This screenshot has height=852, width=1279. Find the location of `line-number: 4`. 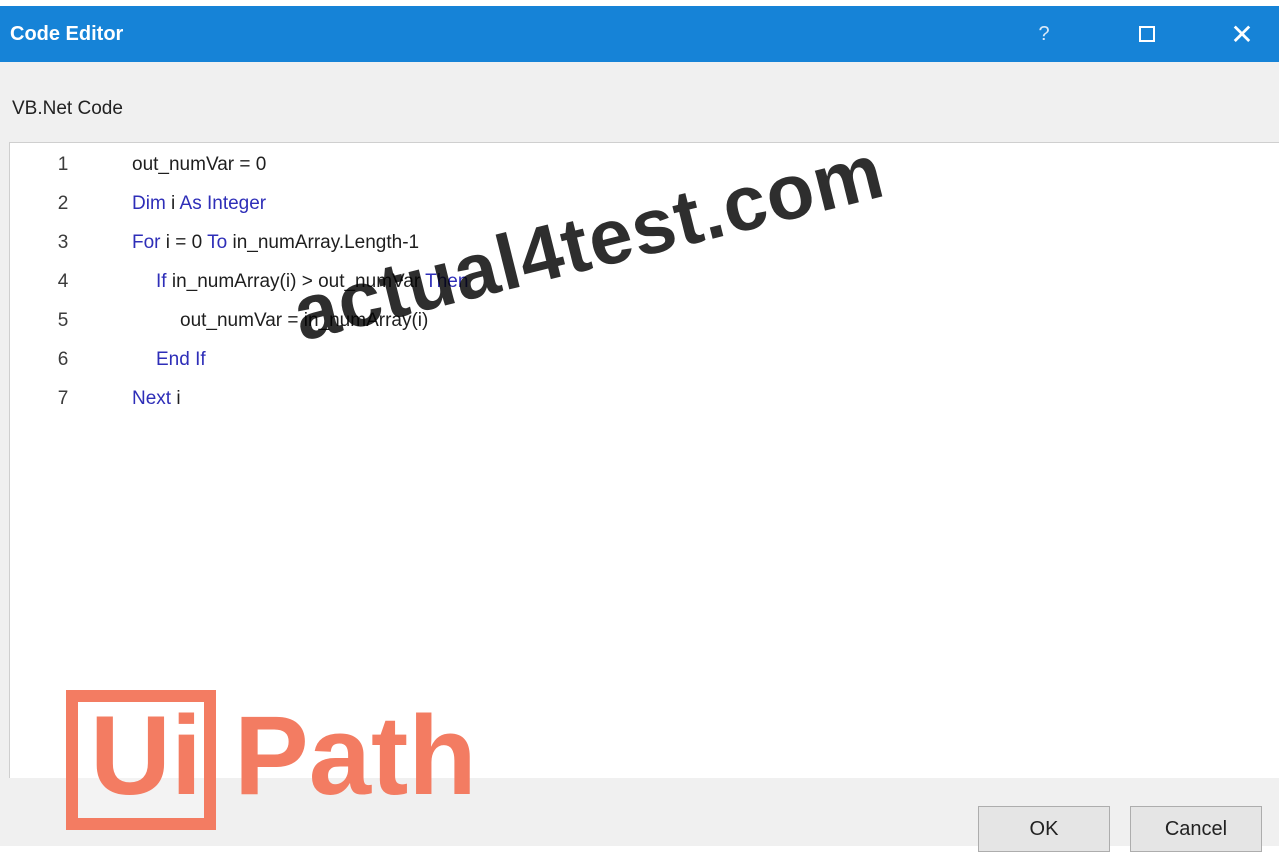

line-number: 4 is located at coordinates (63, 281).